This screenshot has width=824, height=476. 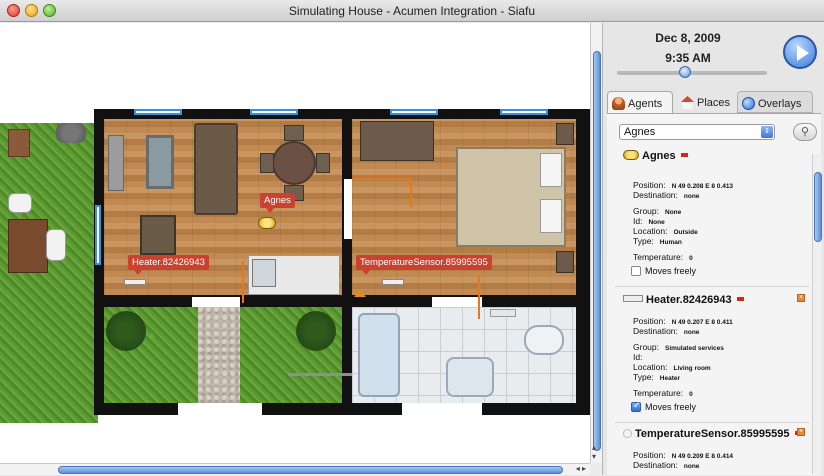 What do you see at coordinates (694, 348) in the screenshot?
I see `group-value: Simulated services` at bounding box center [694, 348].